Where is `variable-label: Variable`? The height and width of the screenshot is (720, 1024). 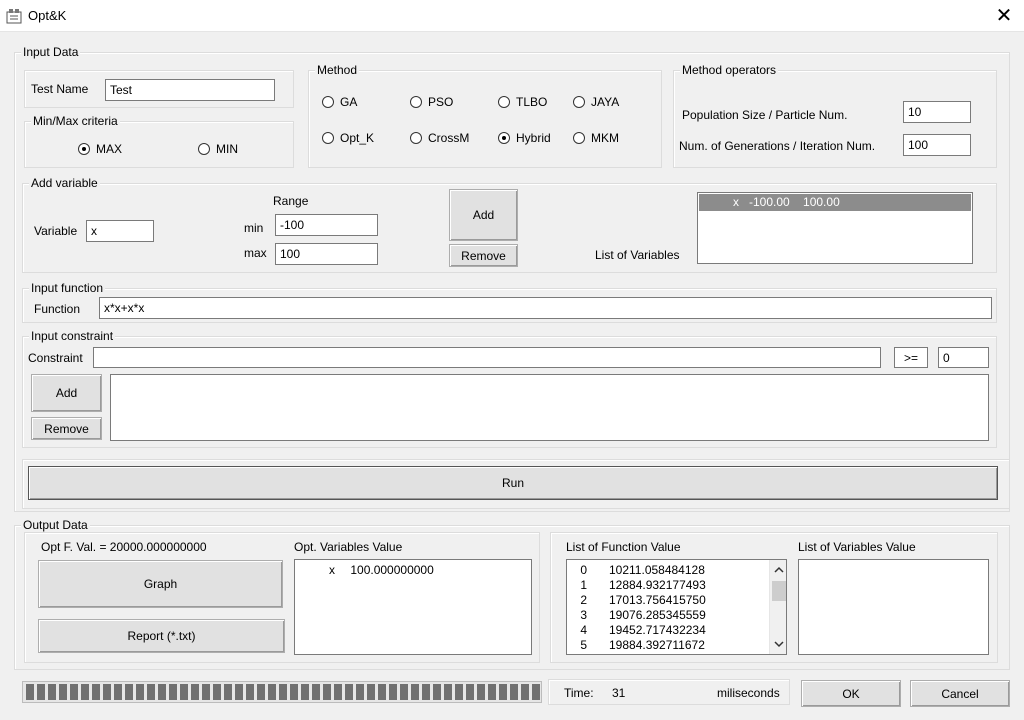
variable-label: Variable is located at coordinates (56, 231).